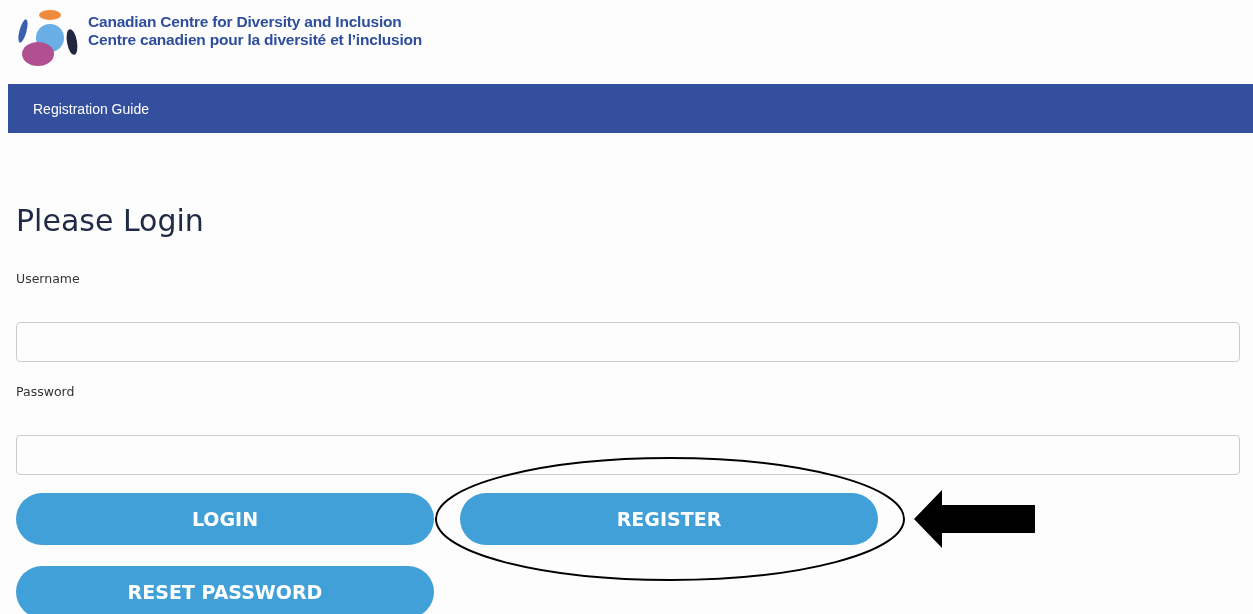 Image resolution: width=1253 pixels, height=614 pixels. Describe the element at coordinates (110, 221) in the screenshot. I see `page-title: Please Login` at that location.